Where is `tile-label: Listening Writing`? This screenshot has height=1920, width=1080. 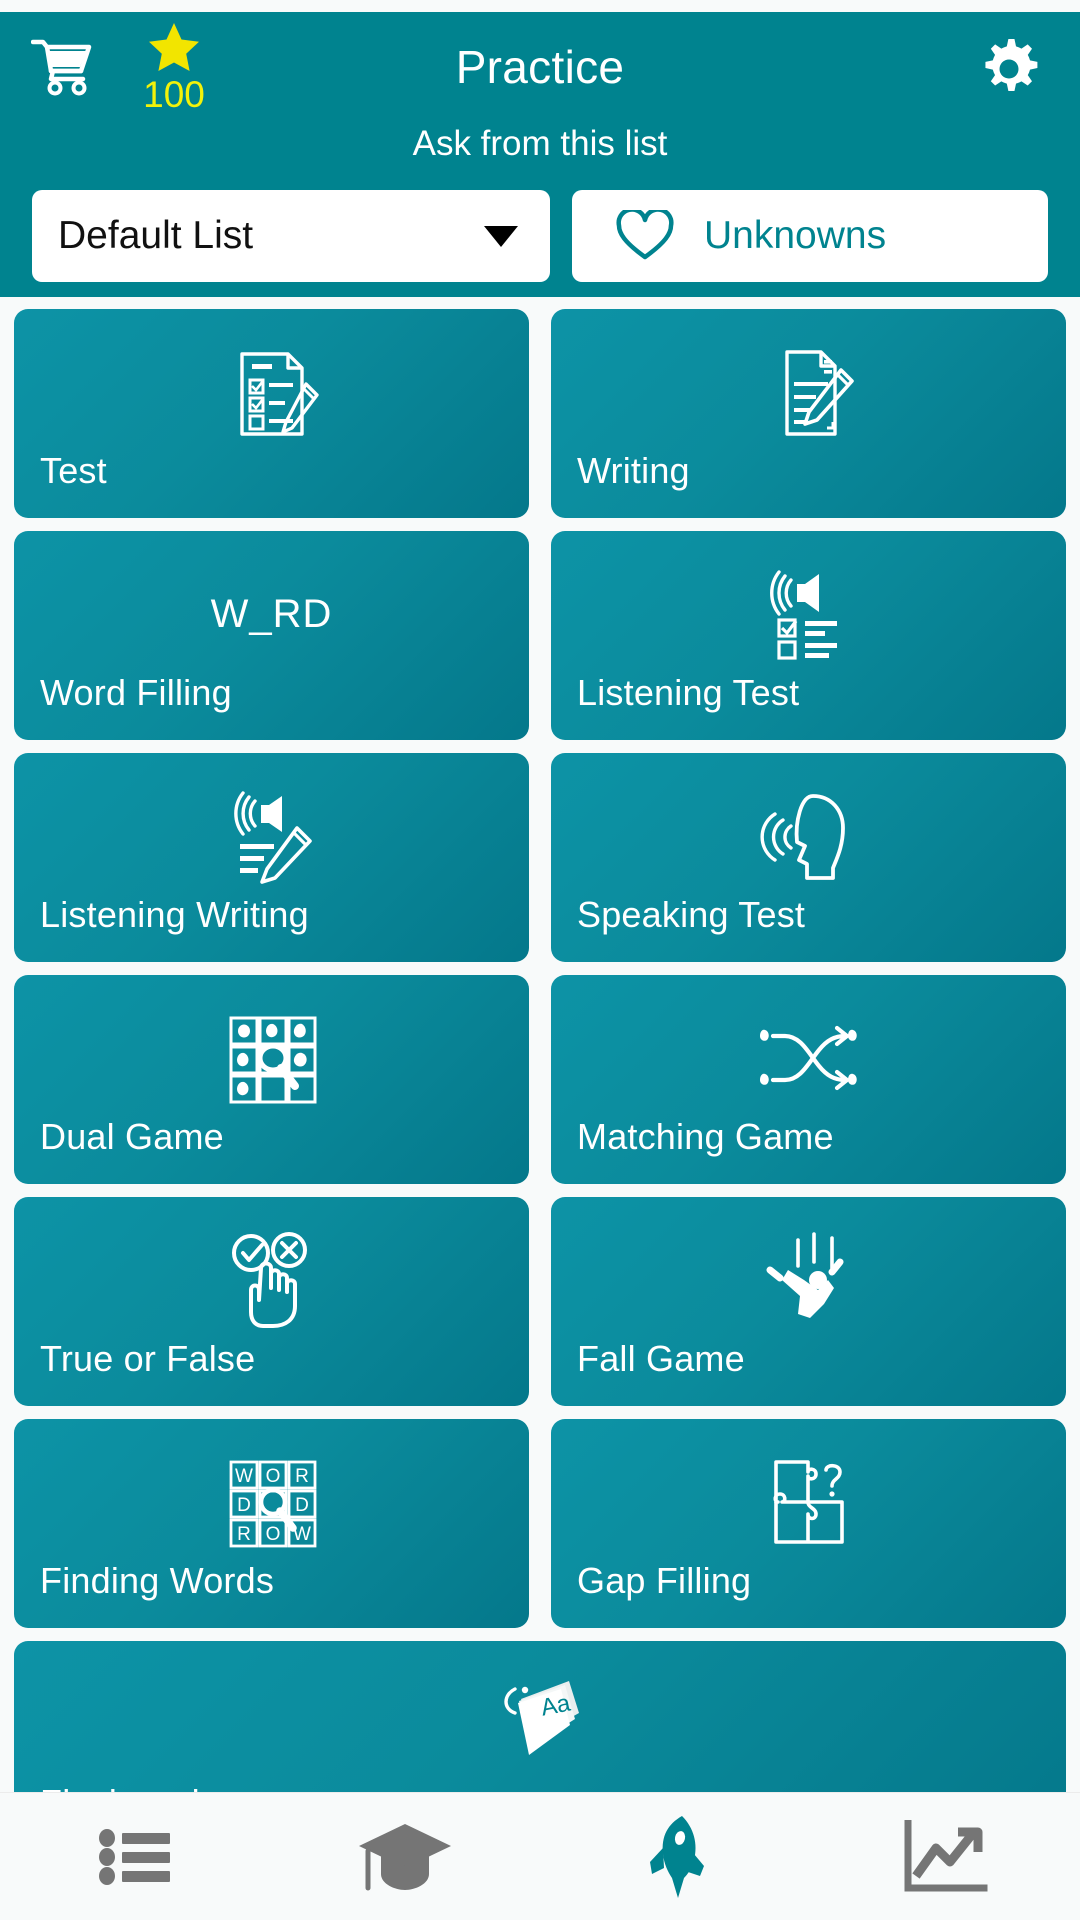
tile-label: Listening Writing is located at coordinates (174, 914).